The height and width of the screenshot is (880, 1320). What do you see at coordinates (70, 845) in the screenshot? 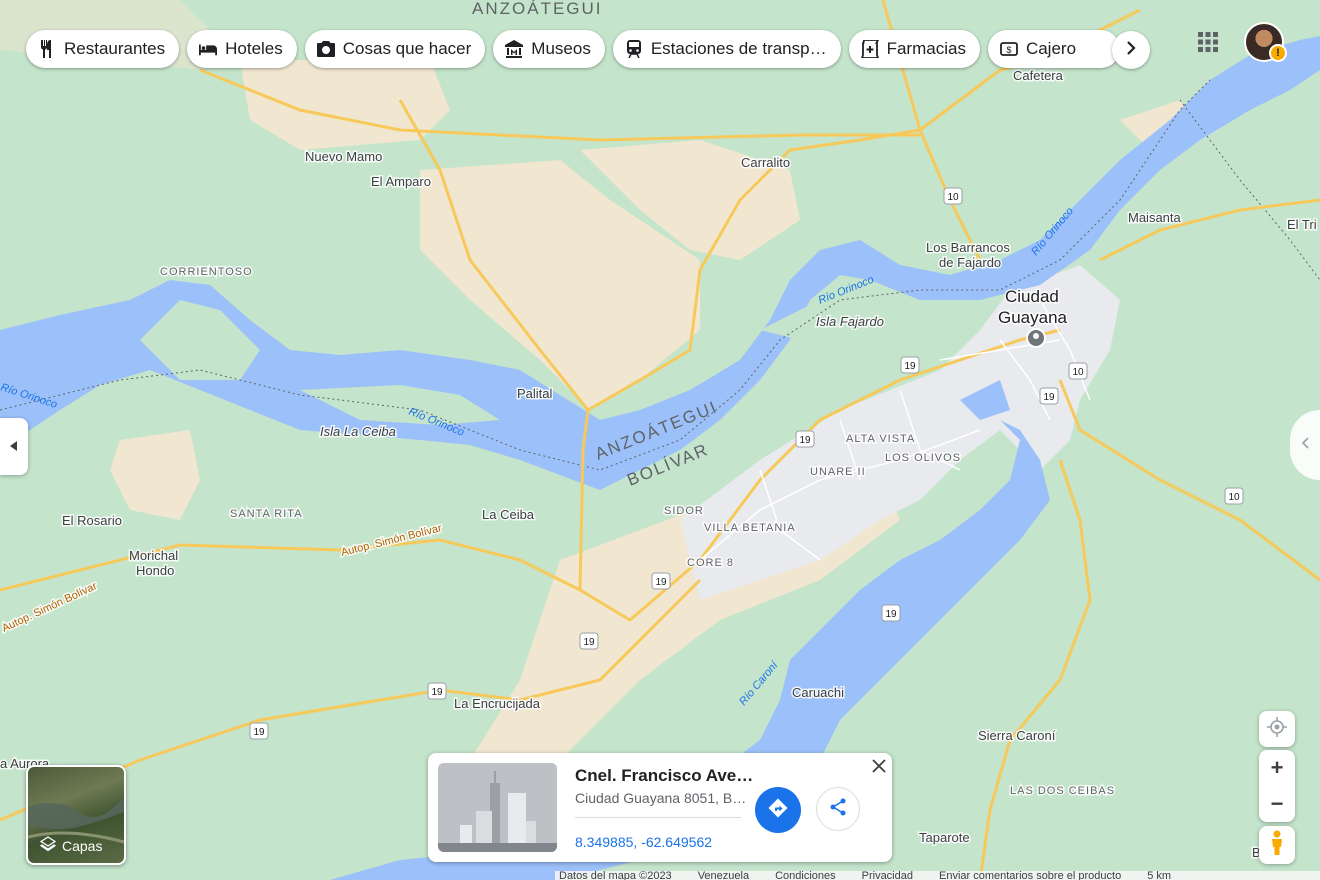
I see `layers-label: Capas` at bounding box center [70, 845].